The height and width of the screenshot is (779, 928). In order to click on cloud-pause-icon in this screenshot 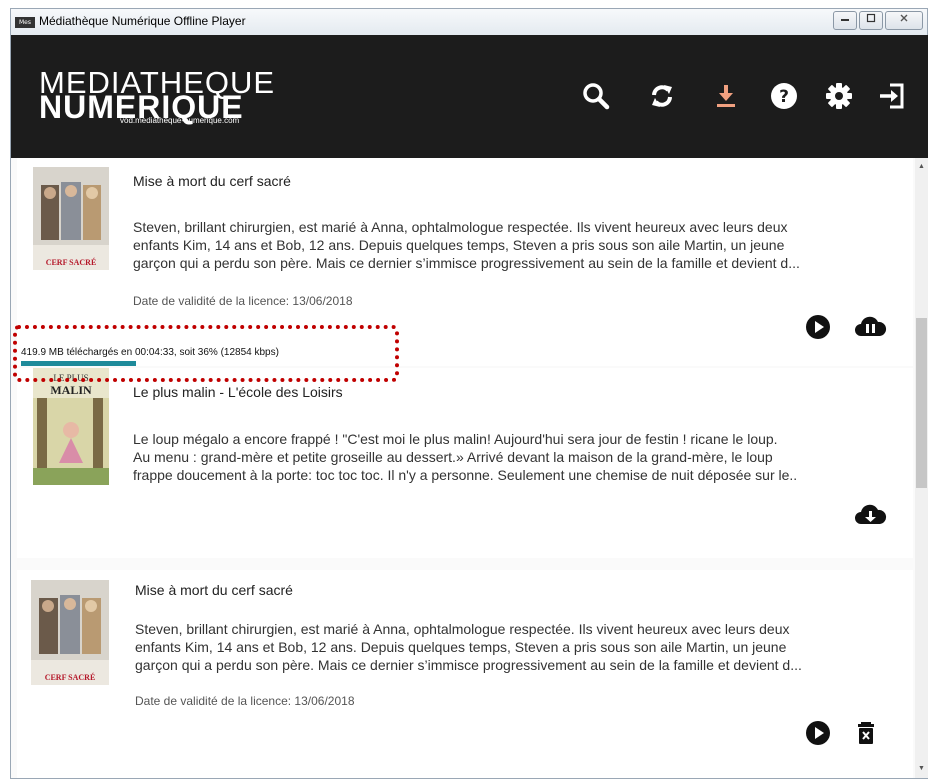, I will do `click(870, 327)`.